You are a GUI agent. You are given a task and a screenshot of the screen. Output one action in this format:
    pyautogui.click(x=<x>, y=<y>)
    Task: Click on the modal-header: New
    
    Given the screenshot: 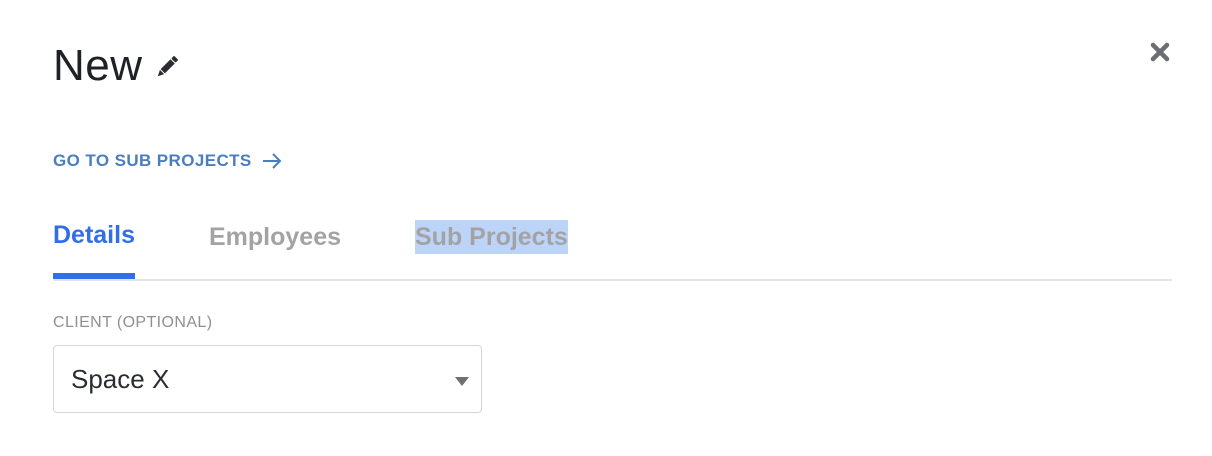 What is the action you would take?
    pyautogui.click(x=117, y=66)
    